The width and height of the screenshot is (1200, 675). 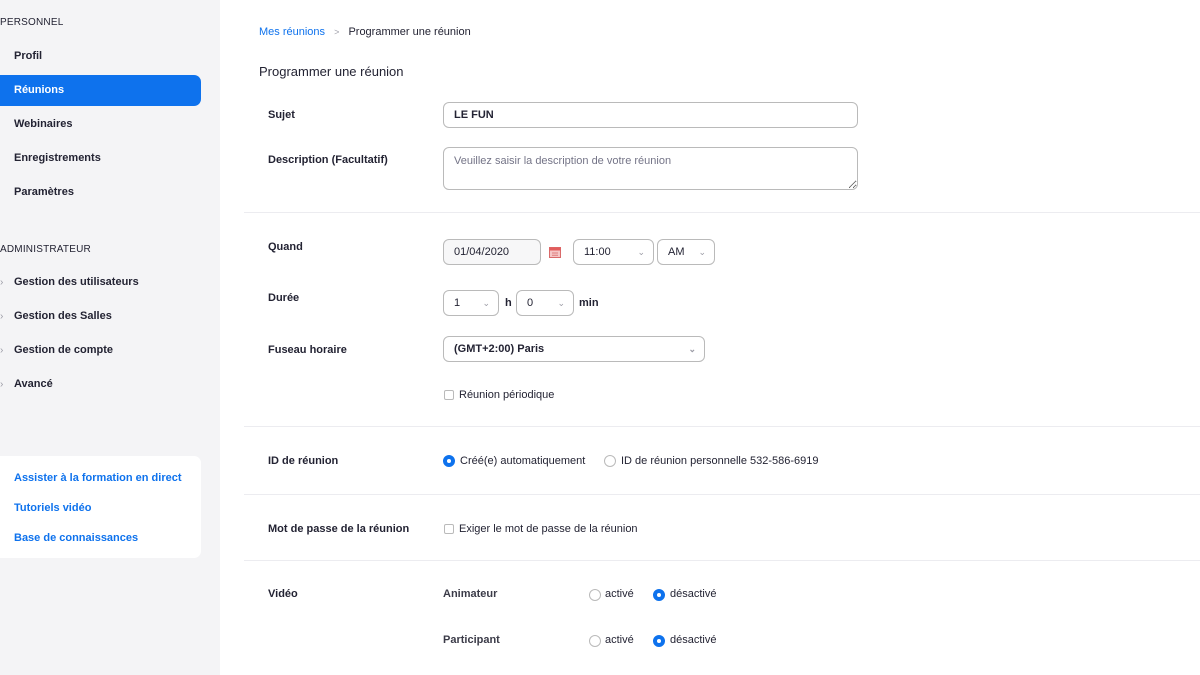 What do you see at coordinates (100, 124) in the screenshot?
I see `sidebar-item-webinars: Webinaires` at bounding box center [100, 124].